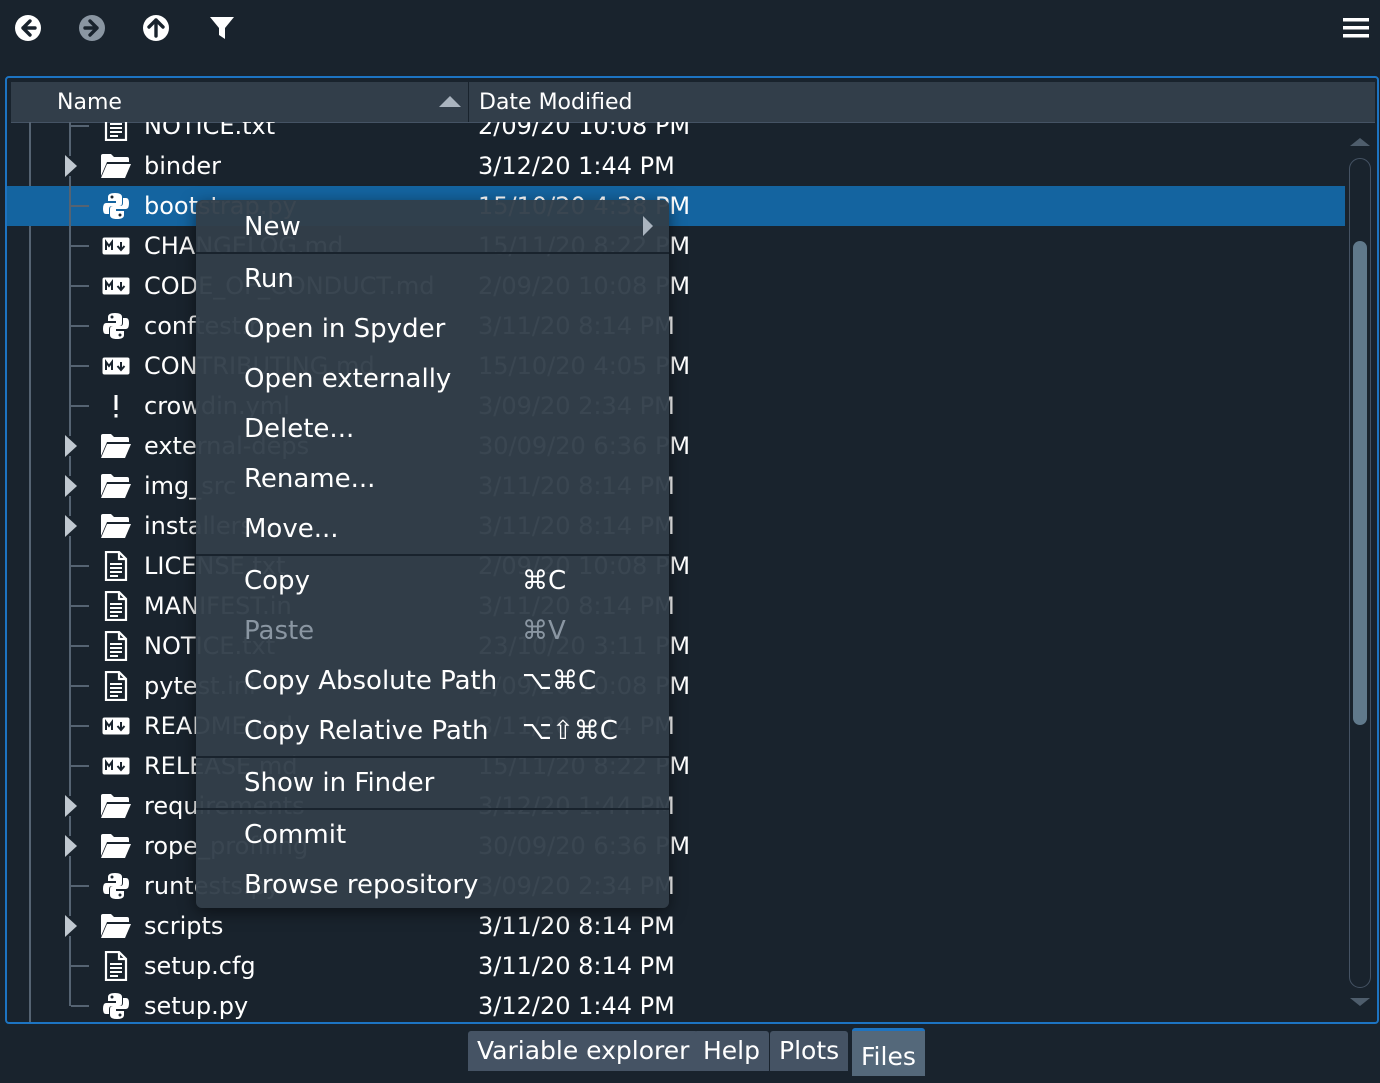 This screenshot has width=1380, height=1083. What do you see at coordinates (676, 926) in the screenshot?
I see `tree-row: scripts 3/11/20 8:14 PM` at bounding box center [676, 926].